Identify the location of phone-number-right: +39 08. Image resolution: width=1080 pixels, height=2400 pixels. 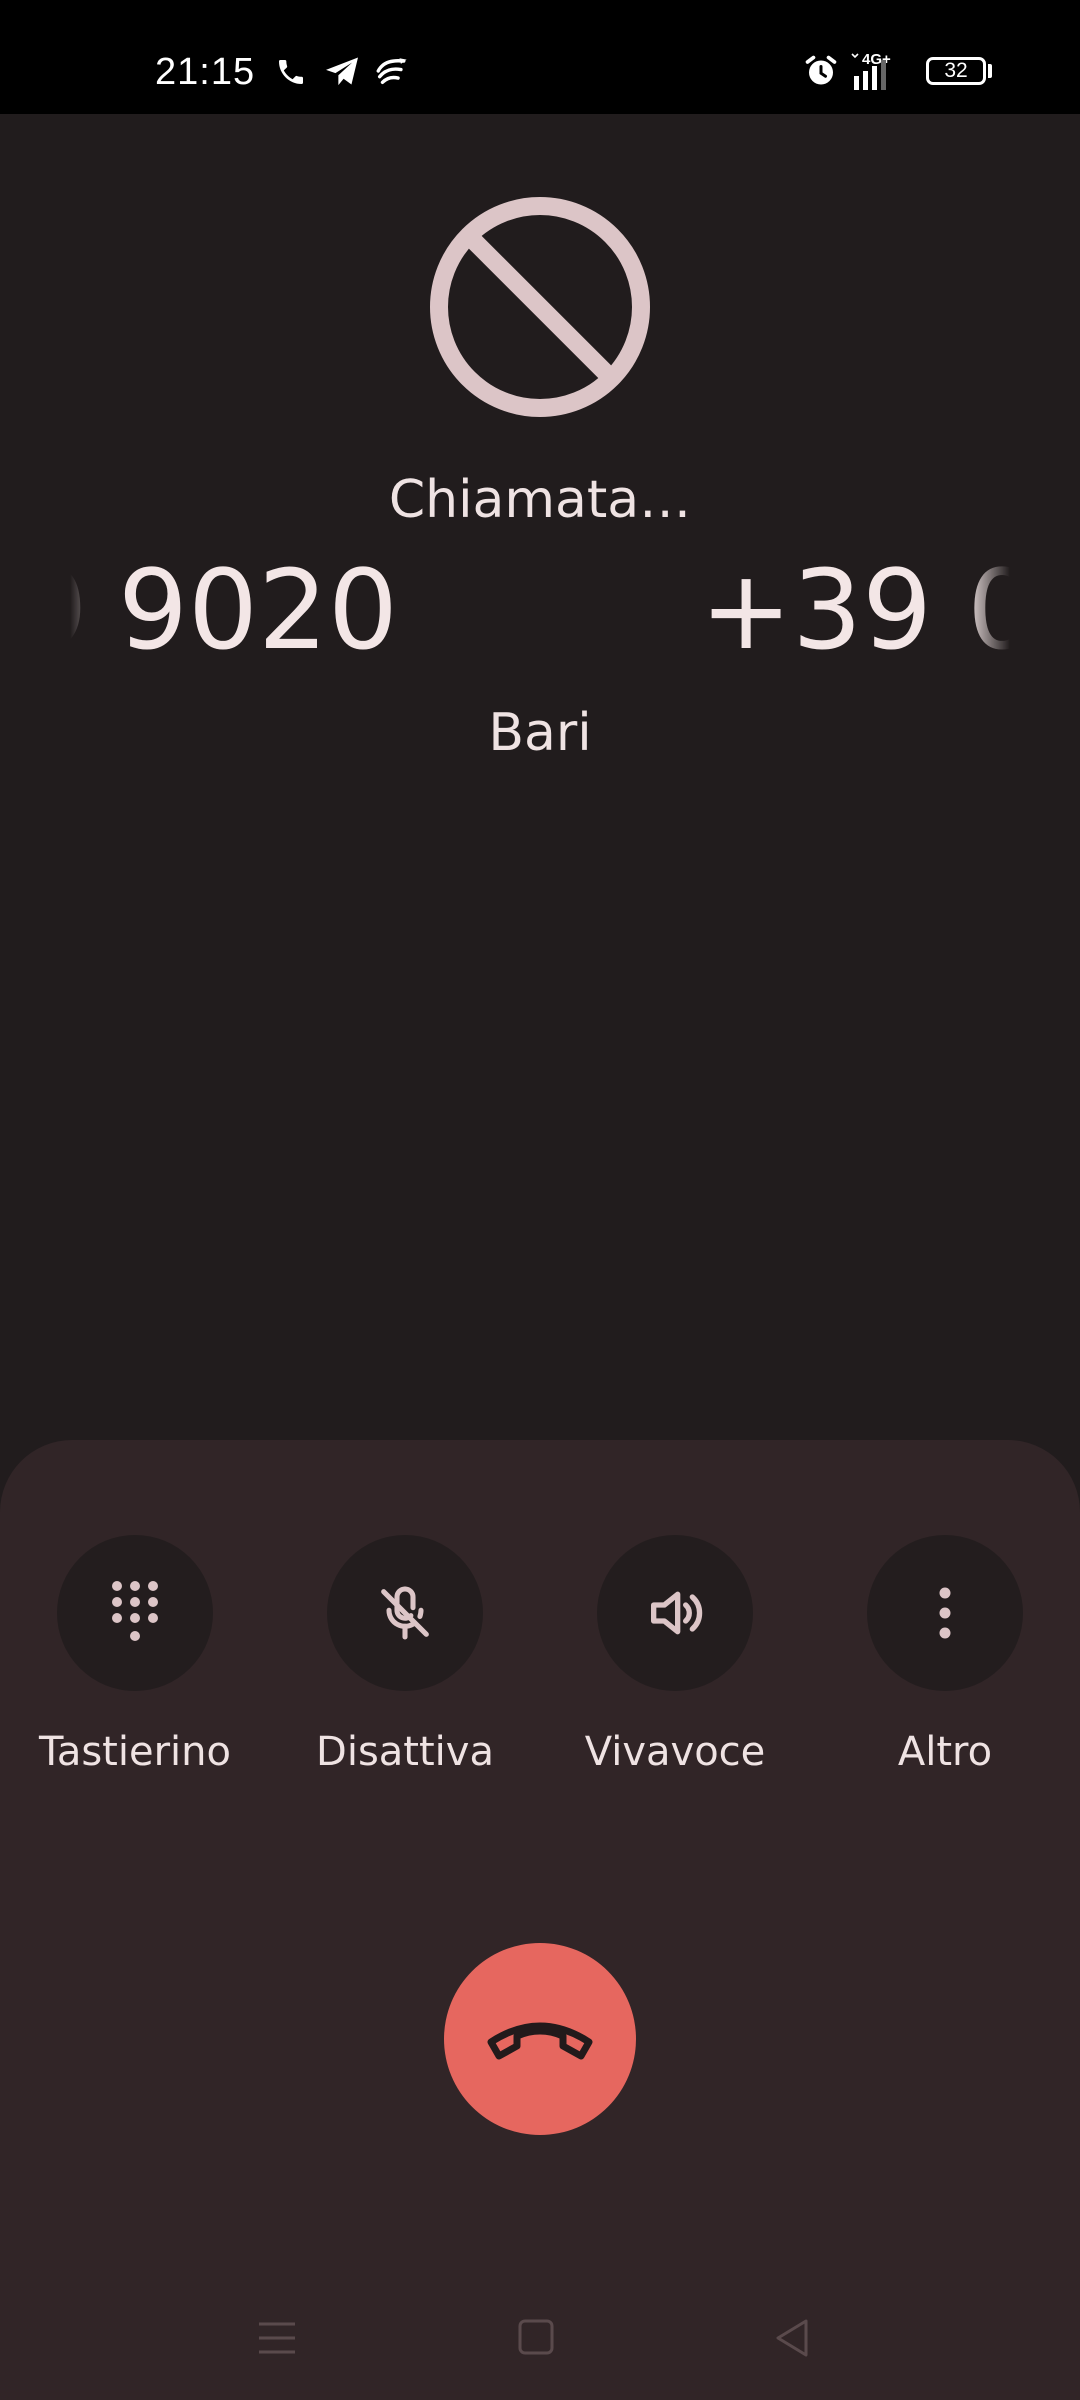
(855, 610).